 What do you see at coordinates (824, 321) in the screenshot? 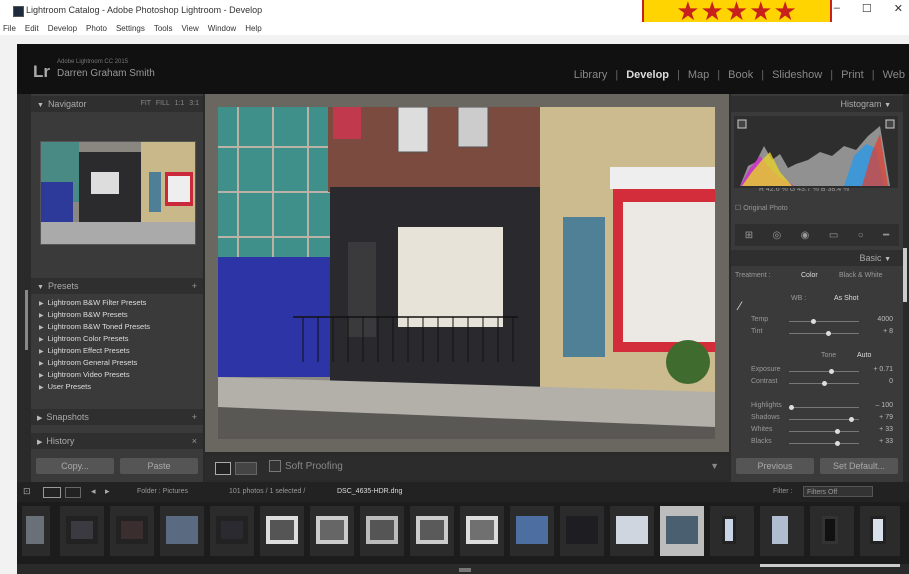
I see `temp-slider` at bounding box center [824, 321].